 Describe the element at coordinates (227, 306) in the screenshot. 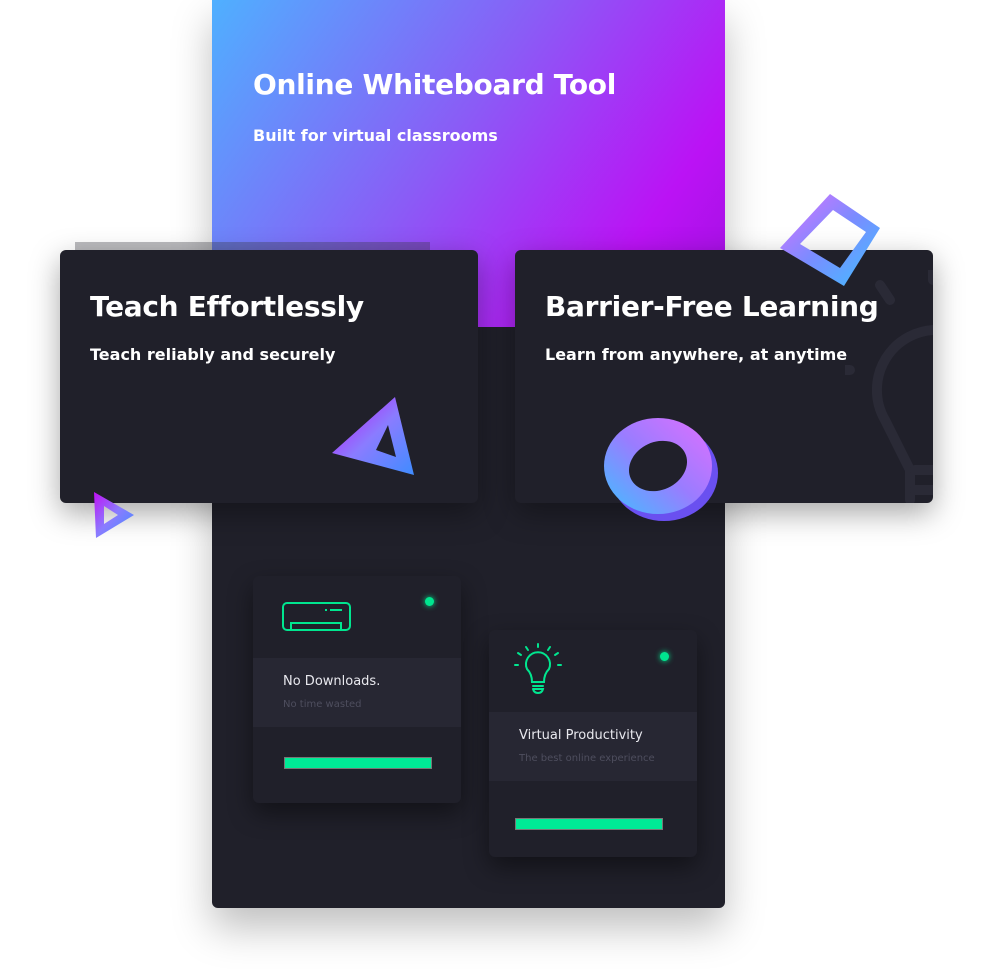

I see `card-title: Teach Effortlessly` at that location.